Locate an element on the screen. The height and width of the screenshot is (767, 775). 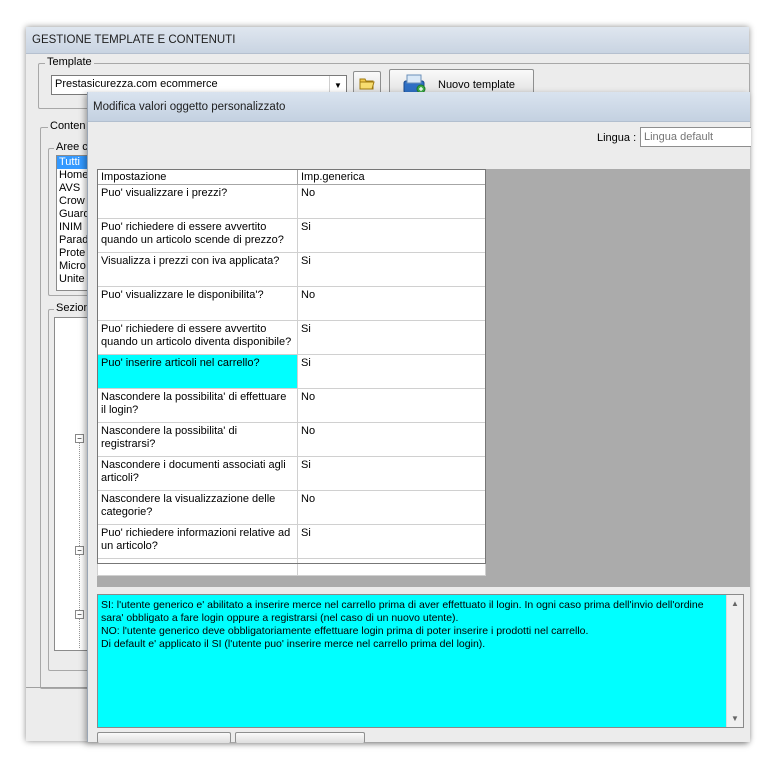
table-row: Puo' visualizzare le disponibilita'? No is located at coordinates (291, 303).